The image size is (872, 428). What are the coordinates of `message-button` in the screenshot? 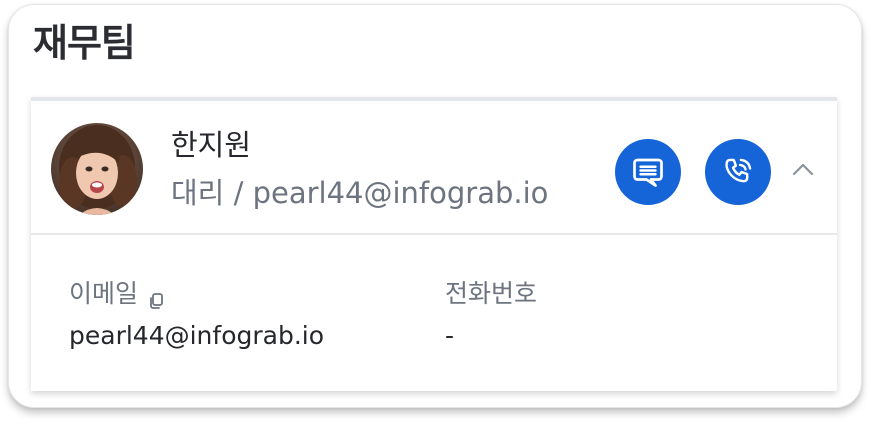 It's located at (648, 172).